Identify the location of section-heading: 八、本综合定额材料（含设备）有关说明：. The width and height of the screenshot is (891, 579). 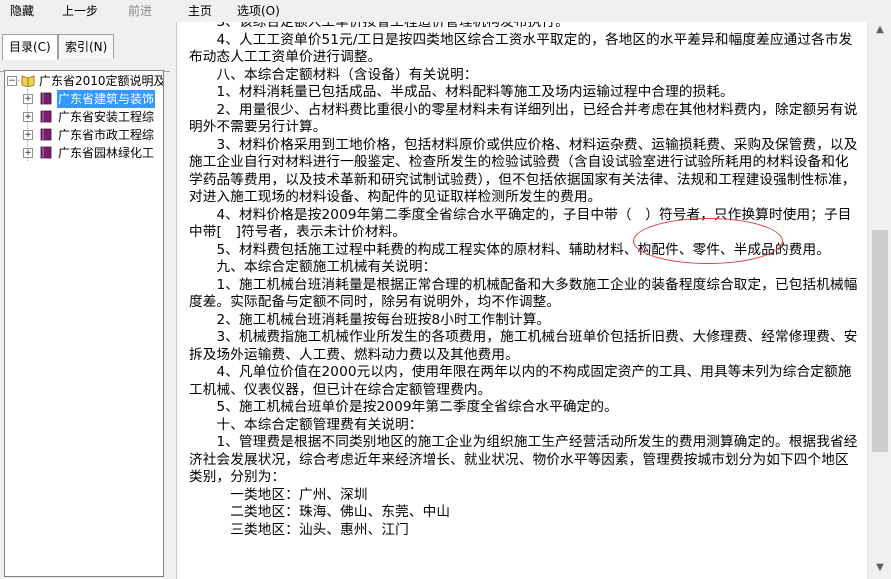
(333, 74).